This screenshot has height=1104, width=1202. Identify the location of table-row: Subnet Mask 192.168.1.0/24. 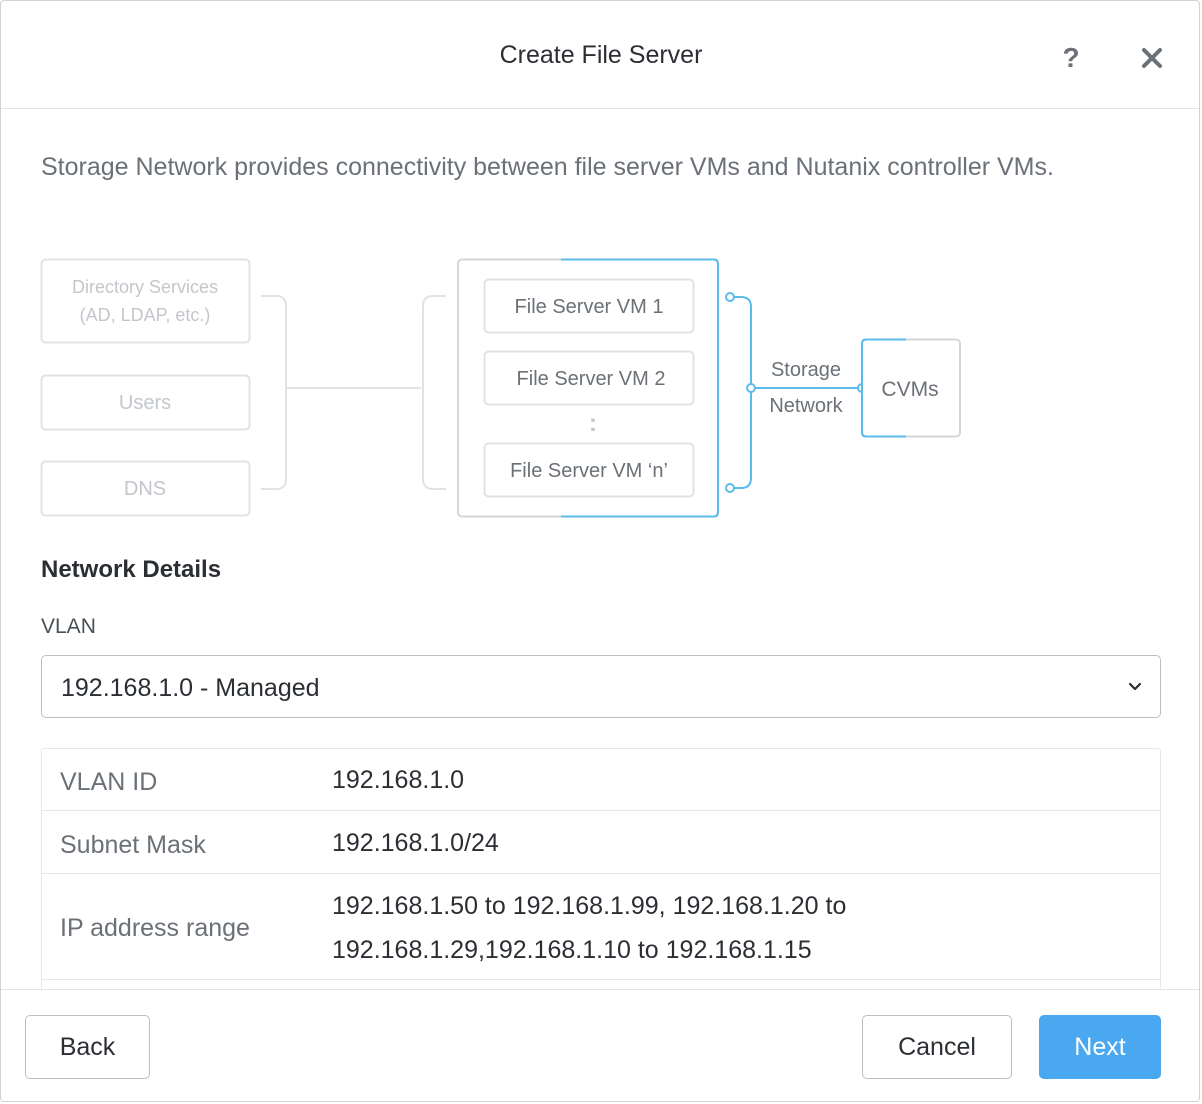
(601, 842).